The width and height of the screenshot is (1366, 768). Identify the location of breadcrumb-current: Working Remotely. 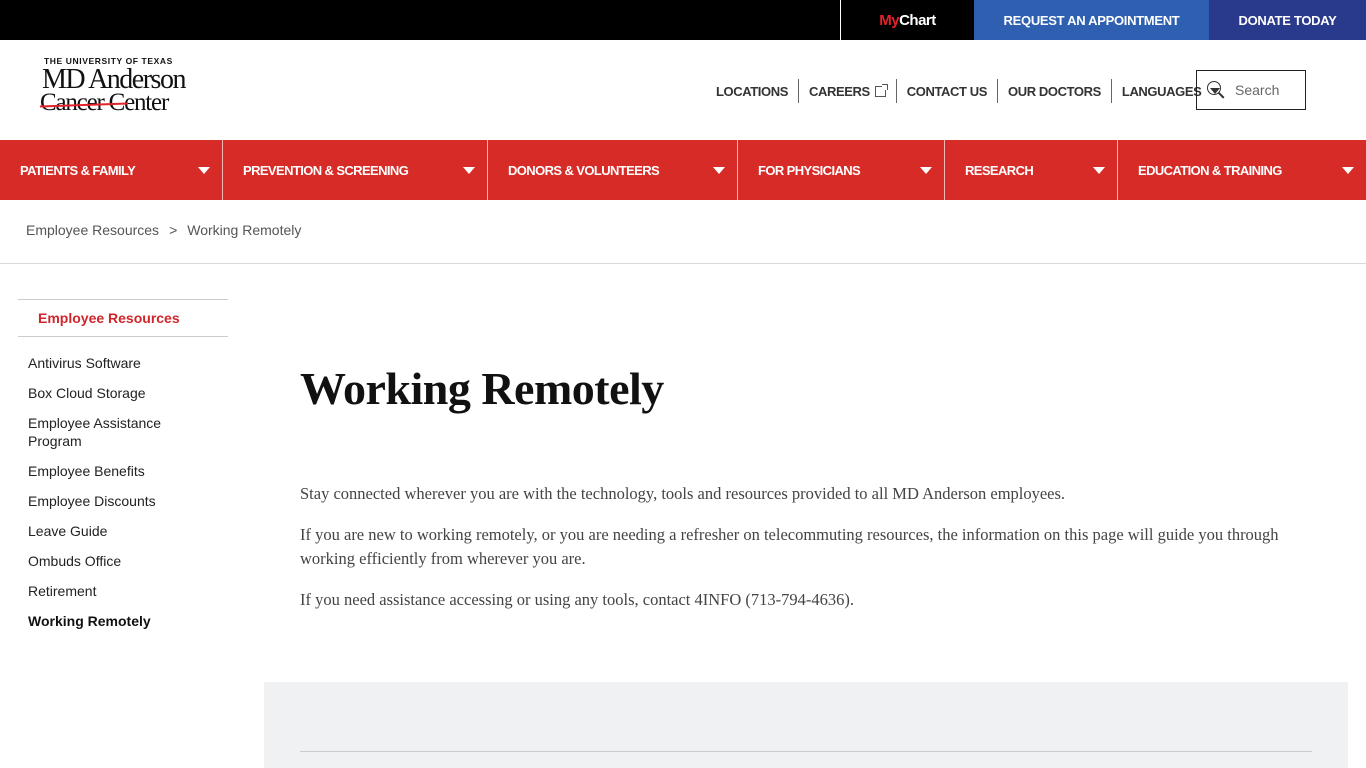
(244, 230).